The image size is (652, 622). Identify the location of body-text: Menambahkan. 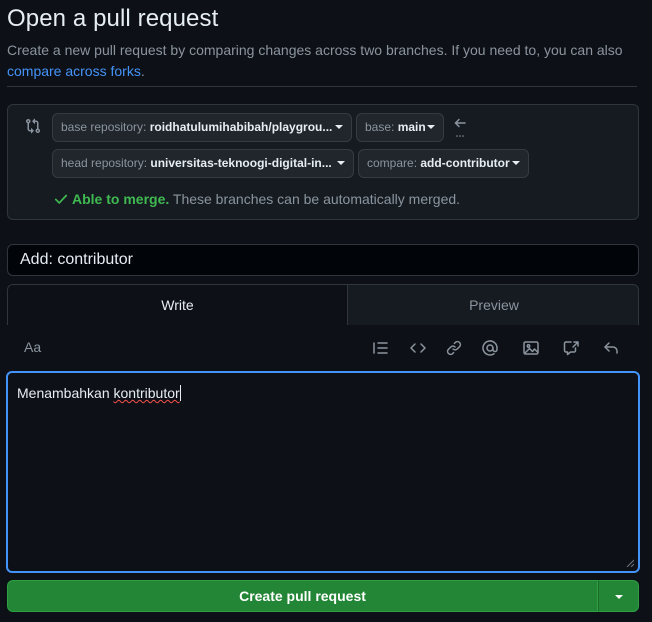
(65, 393).